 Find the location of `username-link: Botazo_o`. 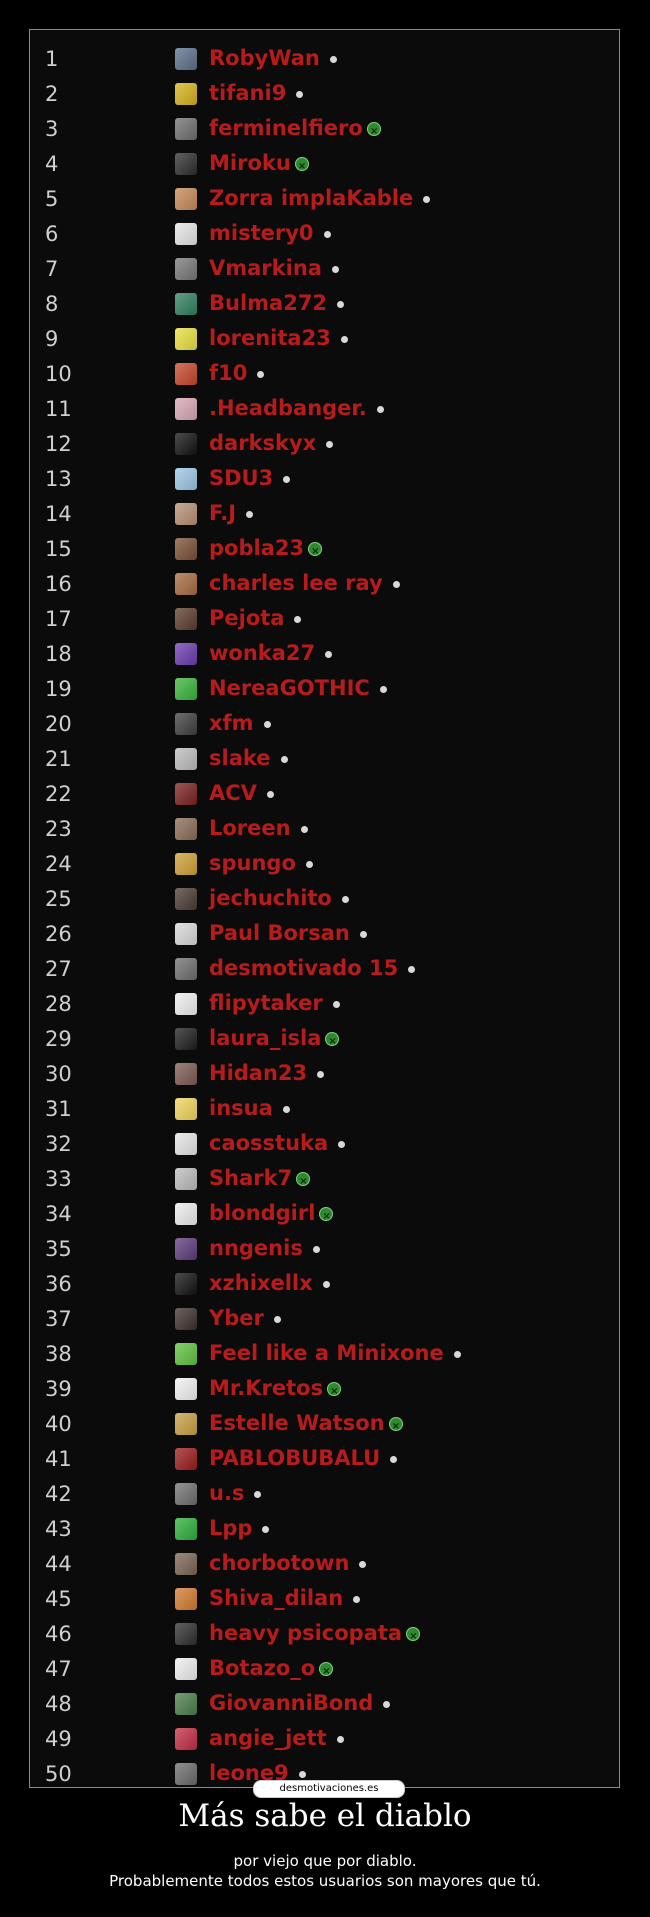

username-link: Botazo_o is located at coordinates (271, 1670).